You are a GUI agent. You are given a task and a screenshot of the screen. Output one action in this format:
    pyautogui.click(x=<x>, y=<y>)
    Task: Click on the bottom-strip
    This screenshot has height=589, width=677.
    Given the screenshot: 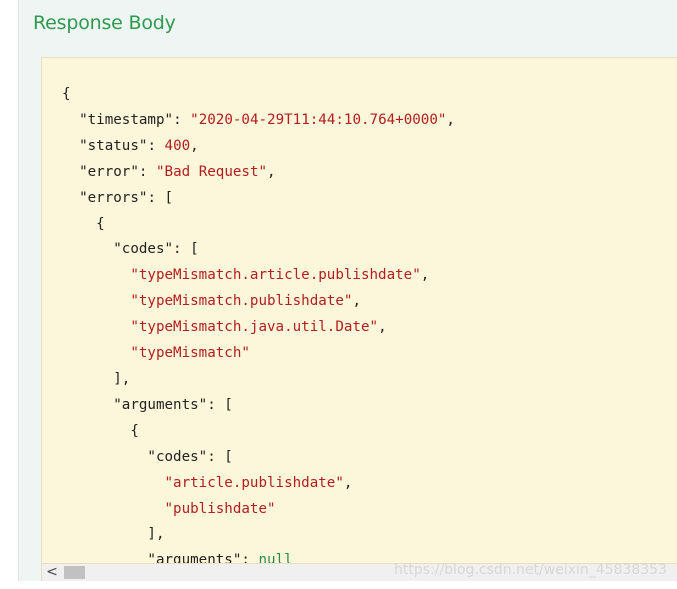 What is the action you would take?
    pyautogui.click(x=347, y=585)
    